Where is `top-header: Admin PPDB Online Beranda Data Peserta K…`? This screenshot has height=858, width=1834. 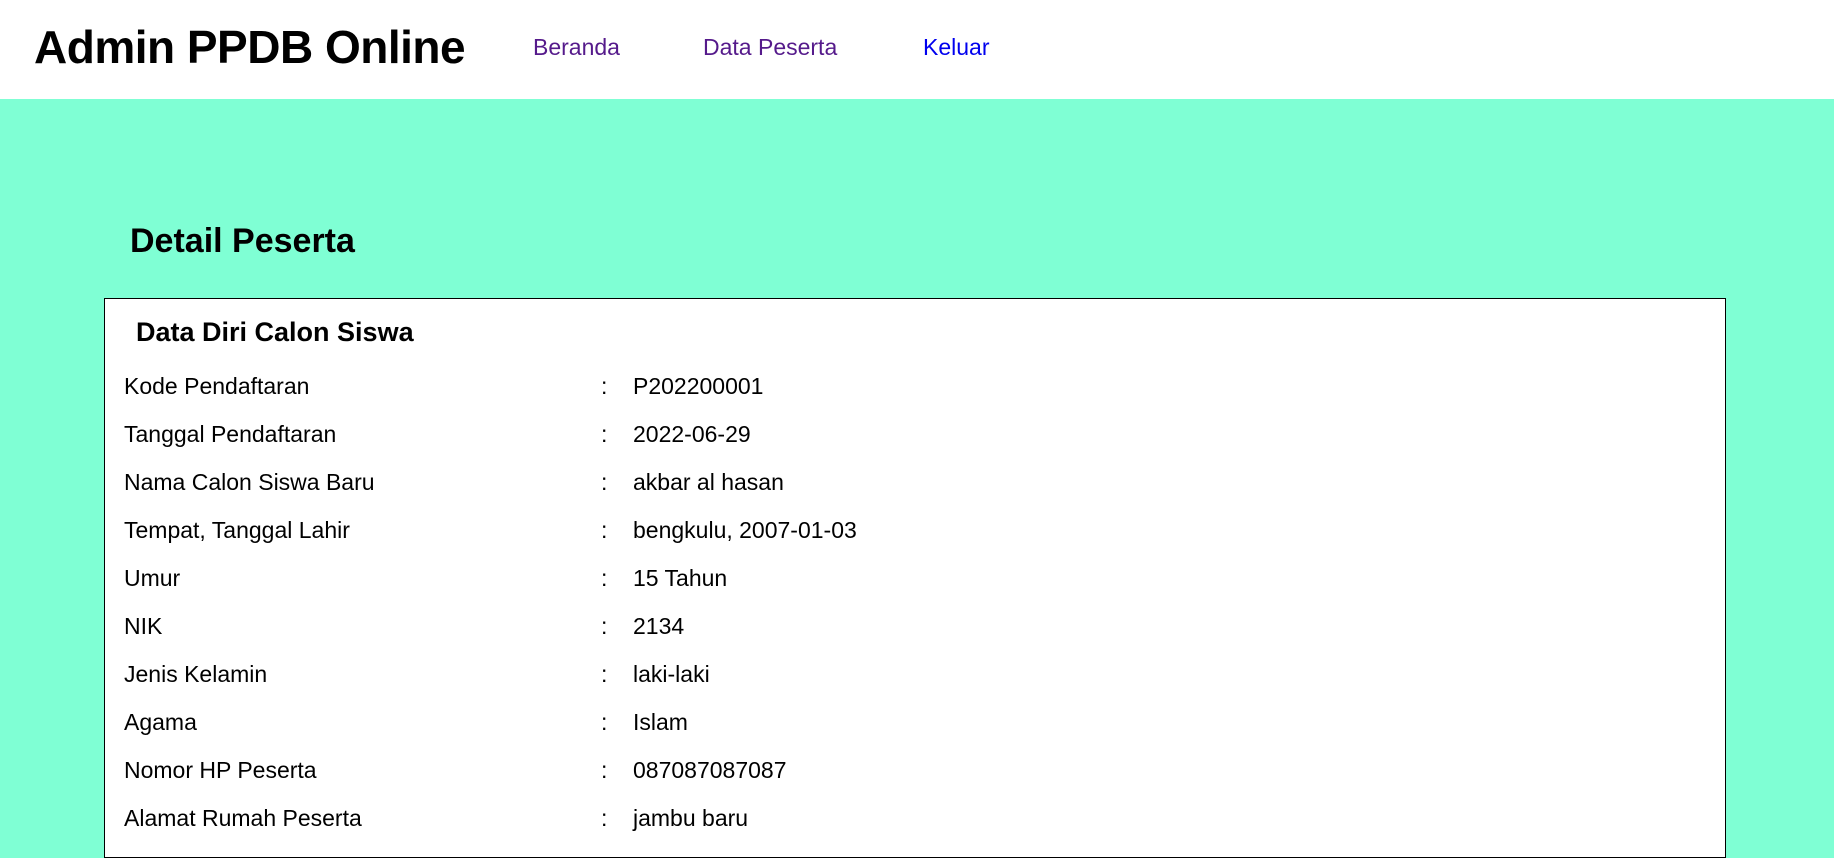
top-header: Admin PPDB Online Beranda Data Peserta K… is located at coordinates (917, 49).